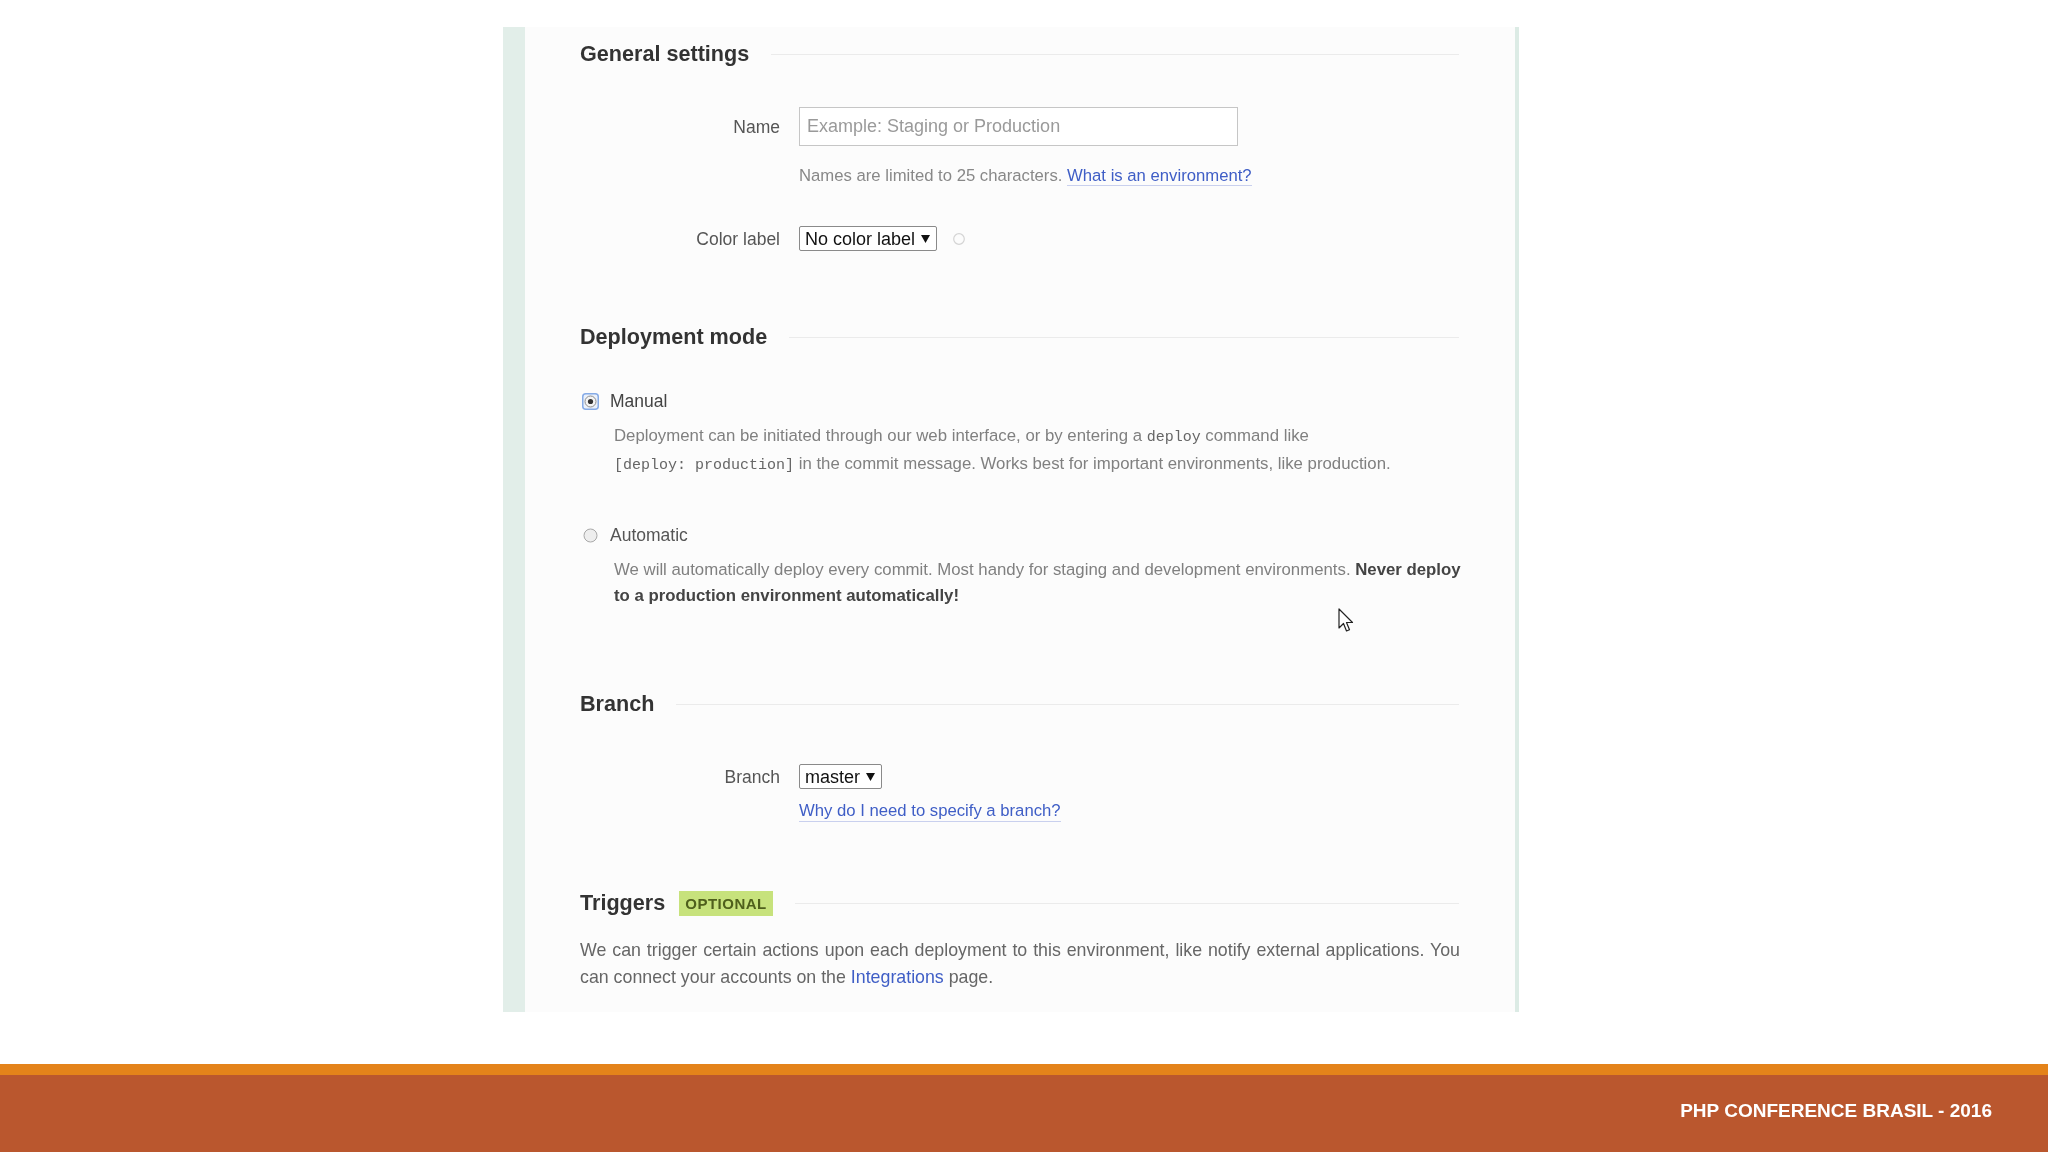 The width and height of the screenshot is (2048, 1152). Describe the element at coordinates (1836, 1110) in the screenshot. I see `footer-title: PHP CONFERENCE BRASIL - 2016` at that location.